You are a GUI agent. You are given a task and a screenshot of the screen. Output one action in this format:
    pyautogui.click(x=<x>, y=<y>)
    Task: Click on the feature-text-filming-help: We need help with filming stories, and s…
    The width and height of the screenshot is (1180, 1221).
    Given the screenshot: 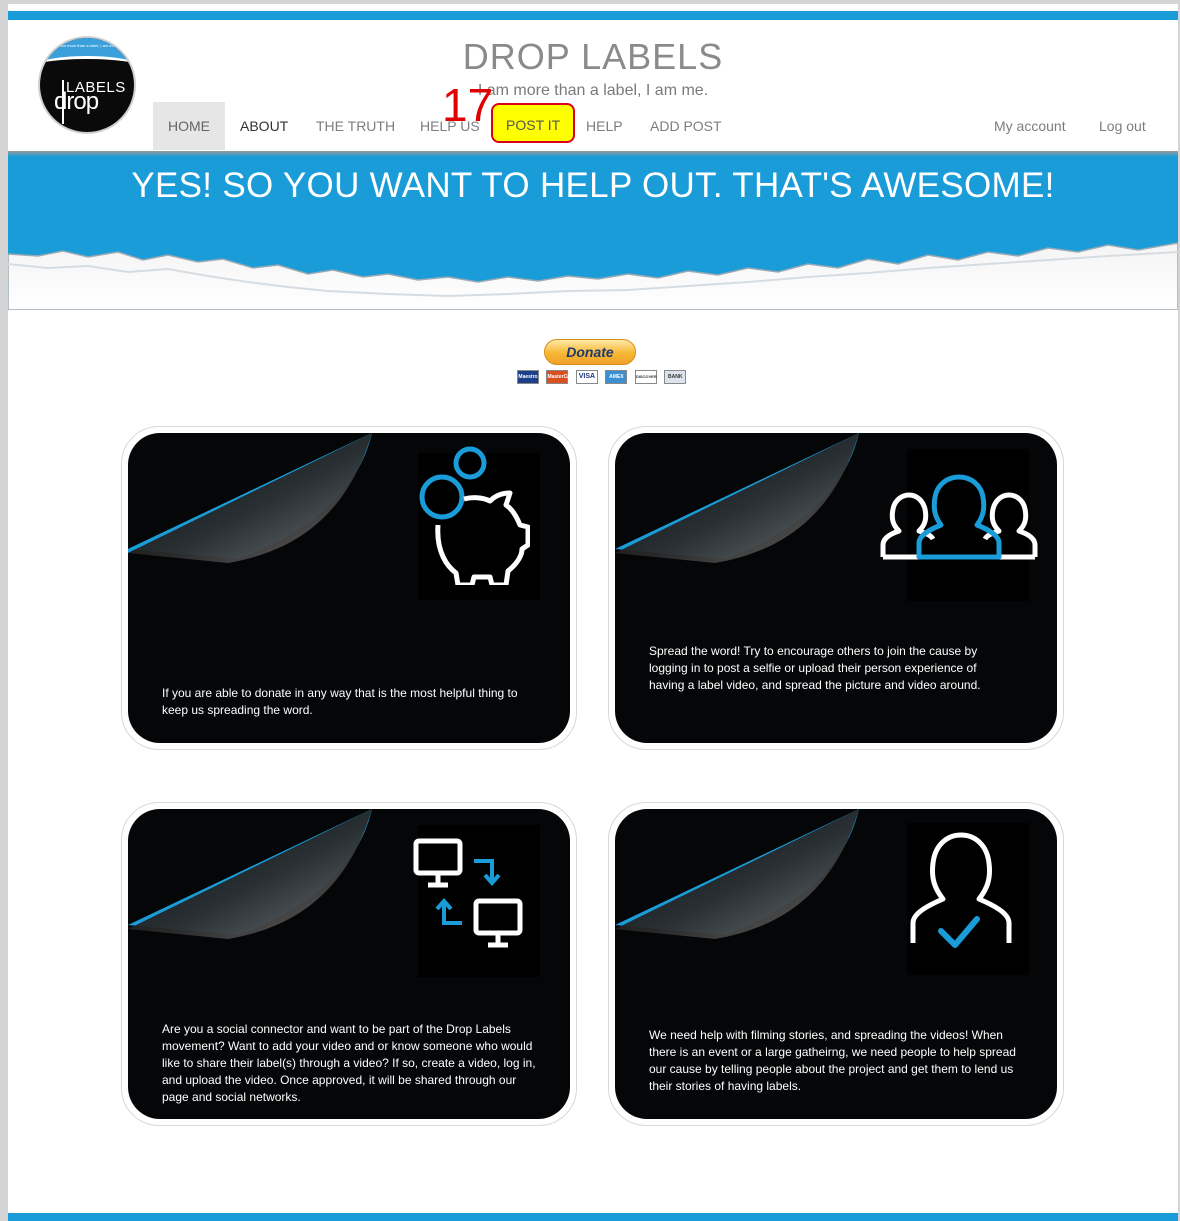 What is the action you would take?
    pyautogui.click(x=832, y=1060)
    